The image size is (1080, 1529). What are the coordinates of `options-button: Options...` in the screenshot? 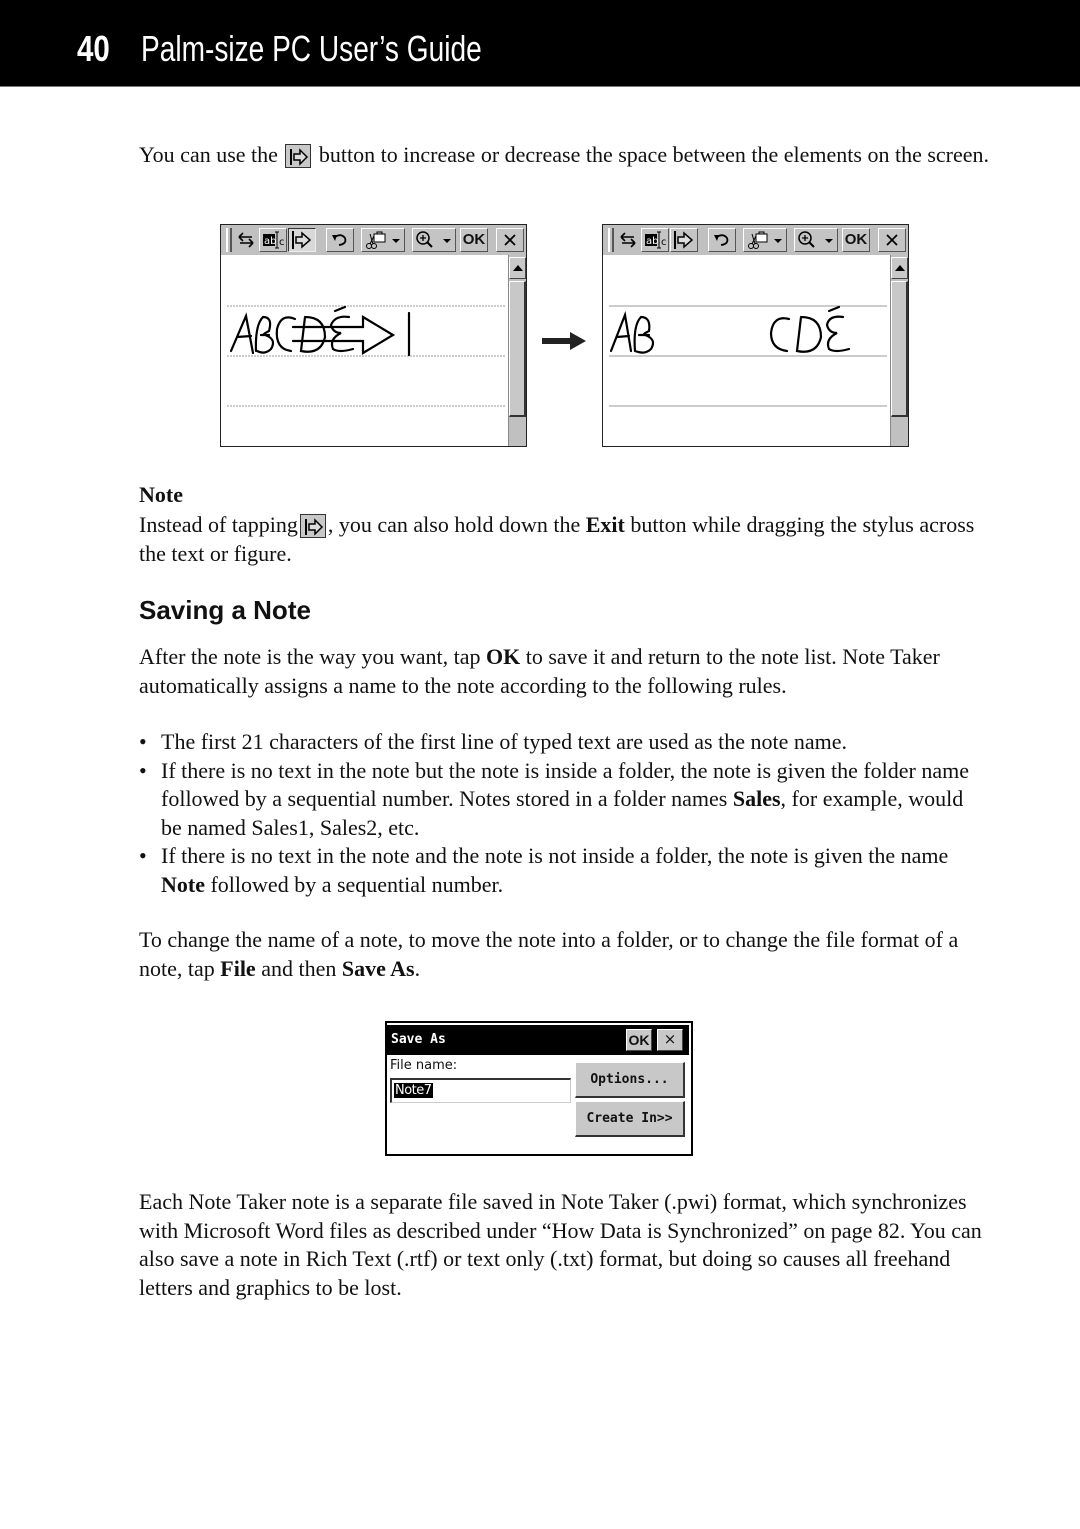 It's located at (630, 1080).